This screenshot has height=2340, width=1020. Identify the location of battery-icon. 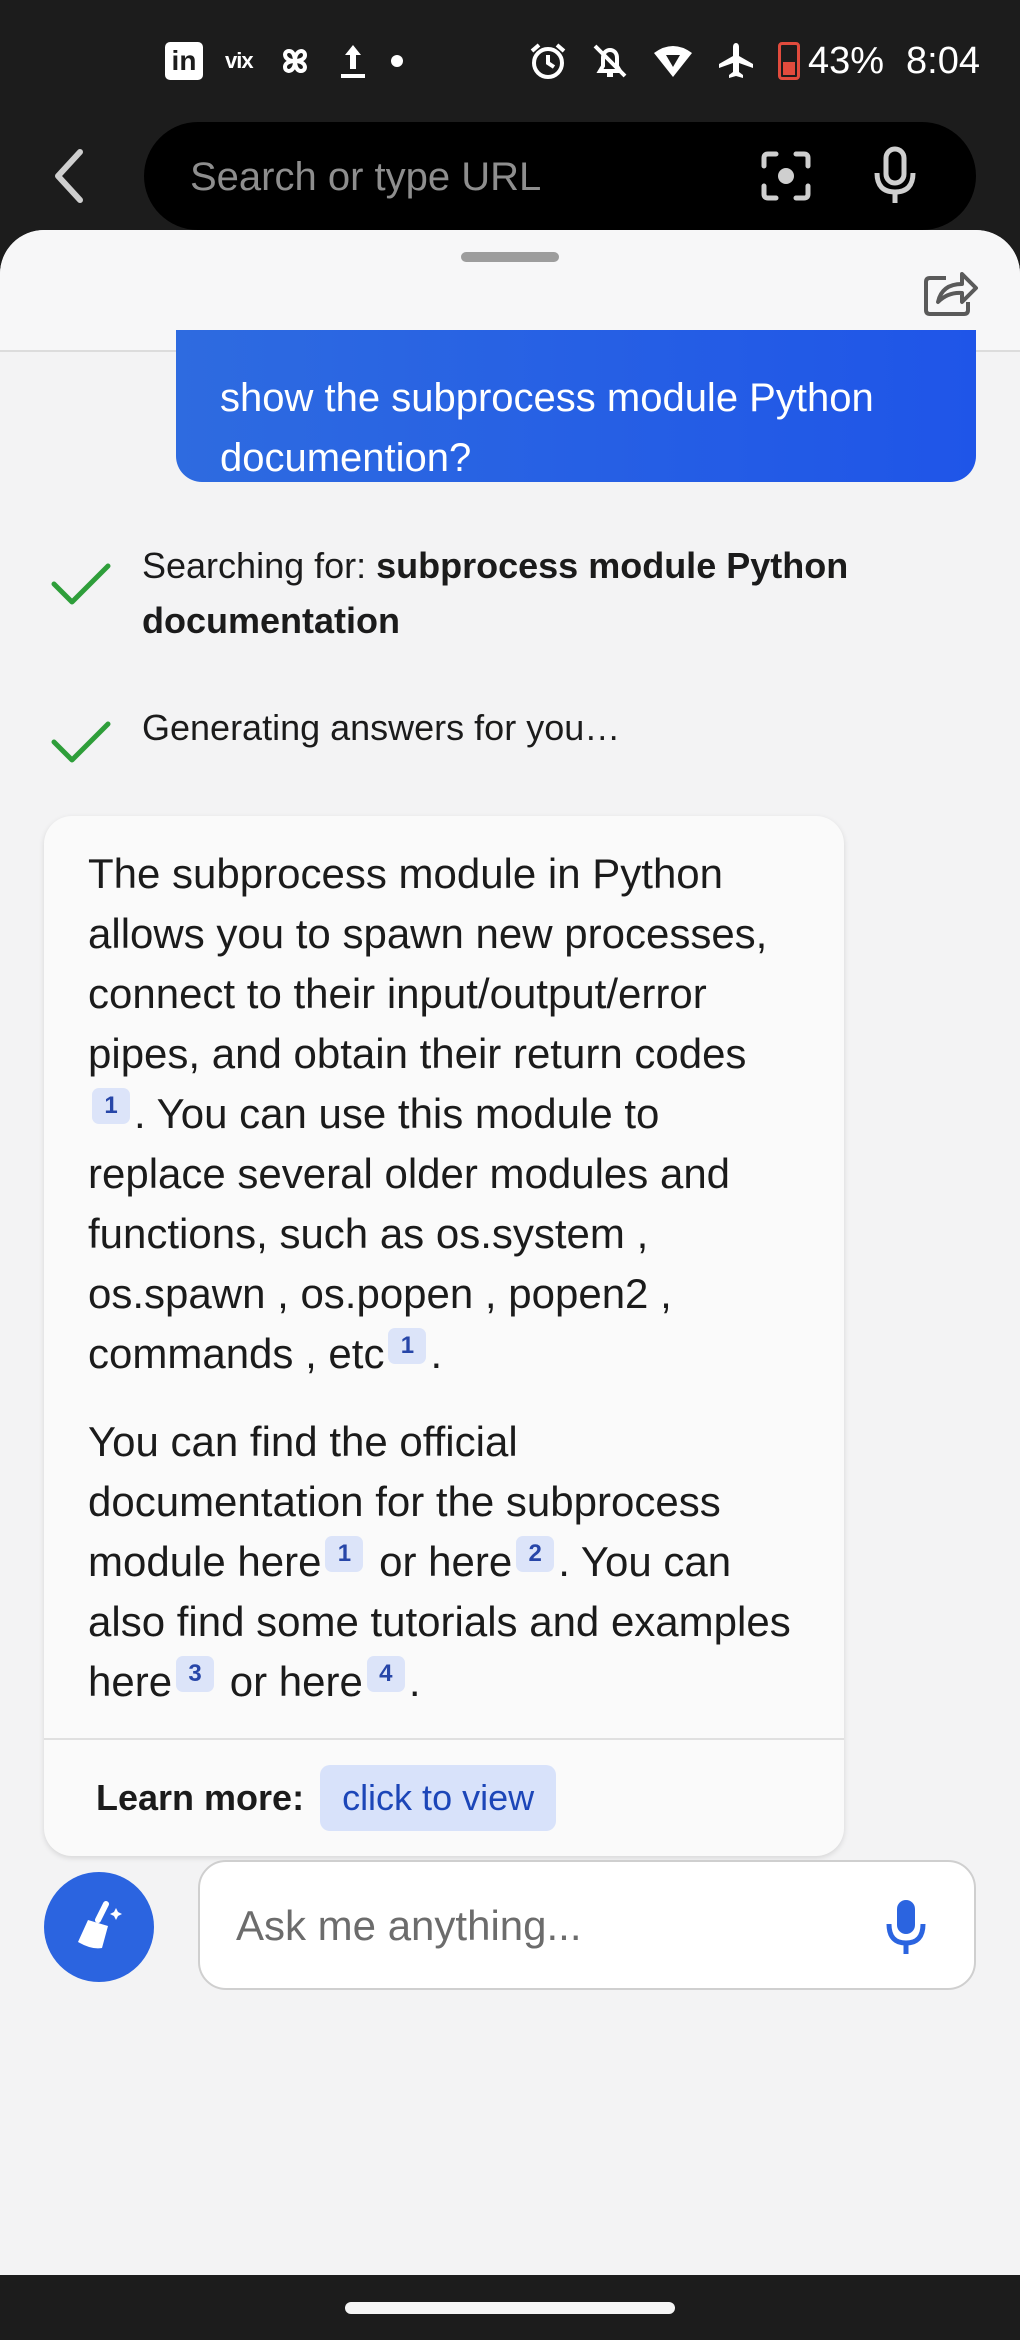
(788, 61).